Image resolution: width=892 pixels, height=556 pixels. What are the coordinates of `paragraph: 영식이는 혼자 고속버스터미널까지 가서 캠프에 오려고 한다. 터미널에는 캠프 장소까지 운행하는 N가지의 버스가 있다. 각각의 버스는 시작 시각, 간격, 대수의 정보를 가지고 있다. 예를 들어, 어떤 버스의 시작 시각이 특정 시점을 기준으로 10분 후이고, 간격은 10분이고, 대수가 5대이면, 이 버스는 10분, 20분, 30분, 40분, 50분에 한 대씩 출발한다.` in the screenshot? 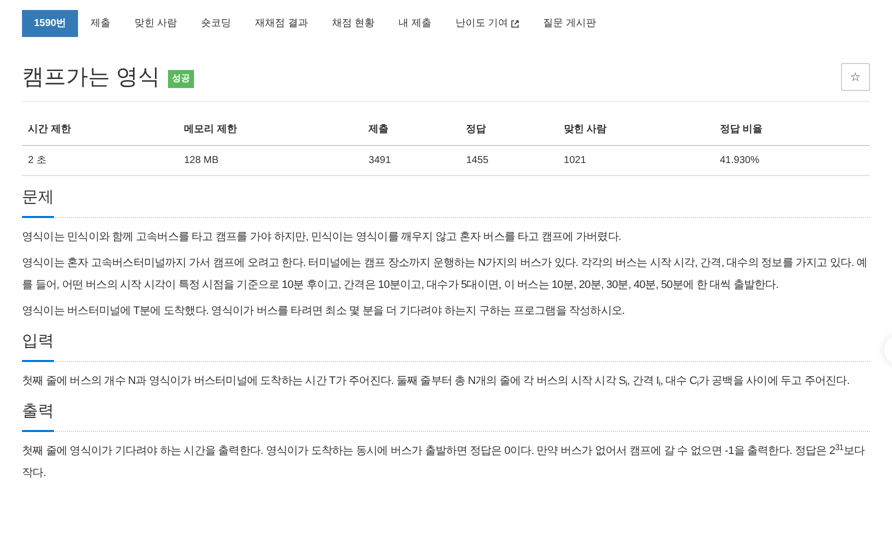 It's located at (445, 274).